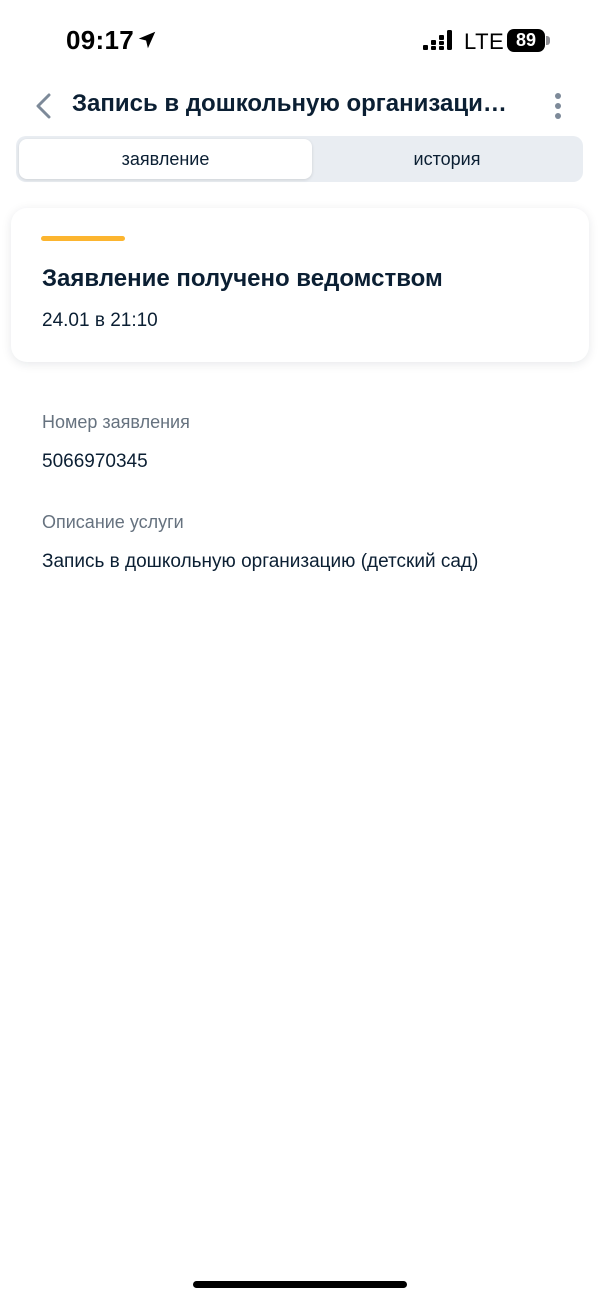 The height and width of the screenshot is (1300, 600). What do you see at coordinates (165, 159) in the screenshot?
I see `tab-application: заявление` at bounding box center [165, 159].